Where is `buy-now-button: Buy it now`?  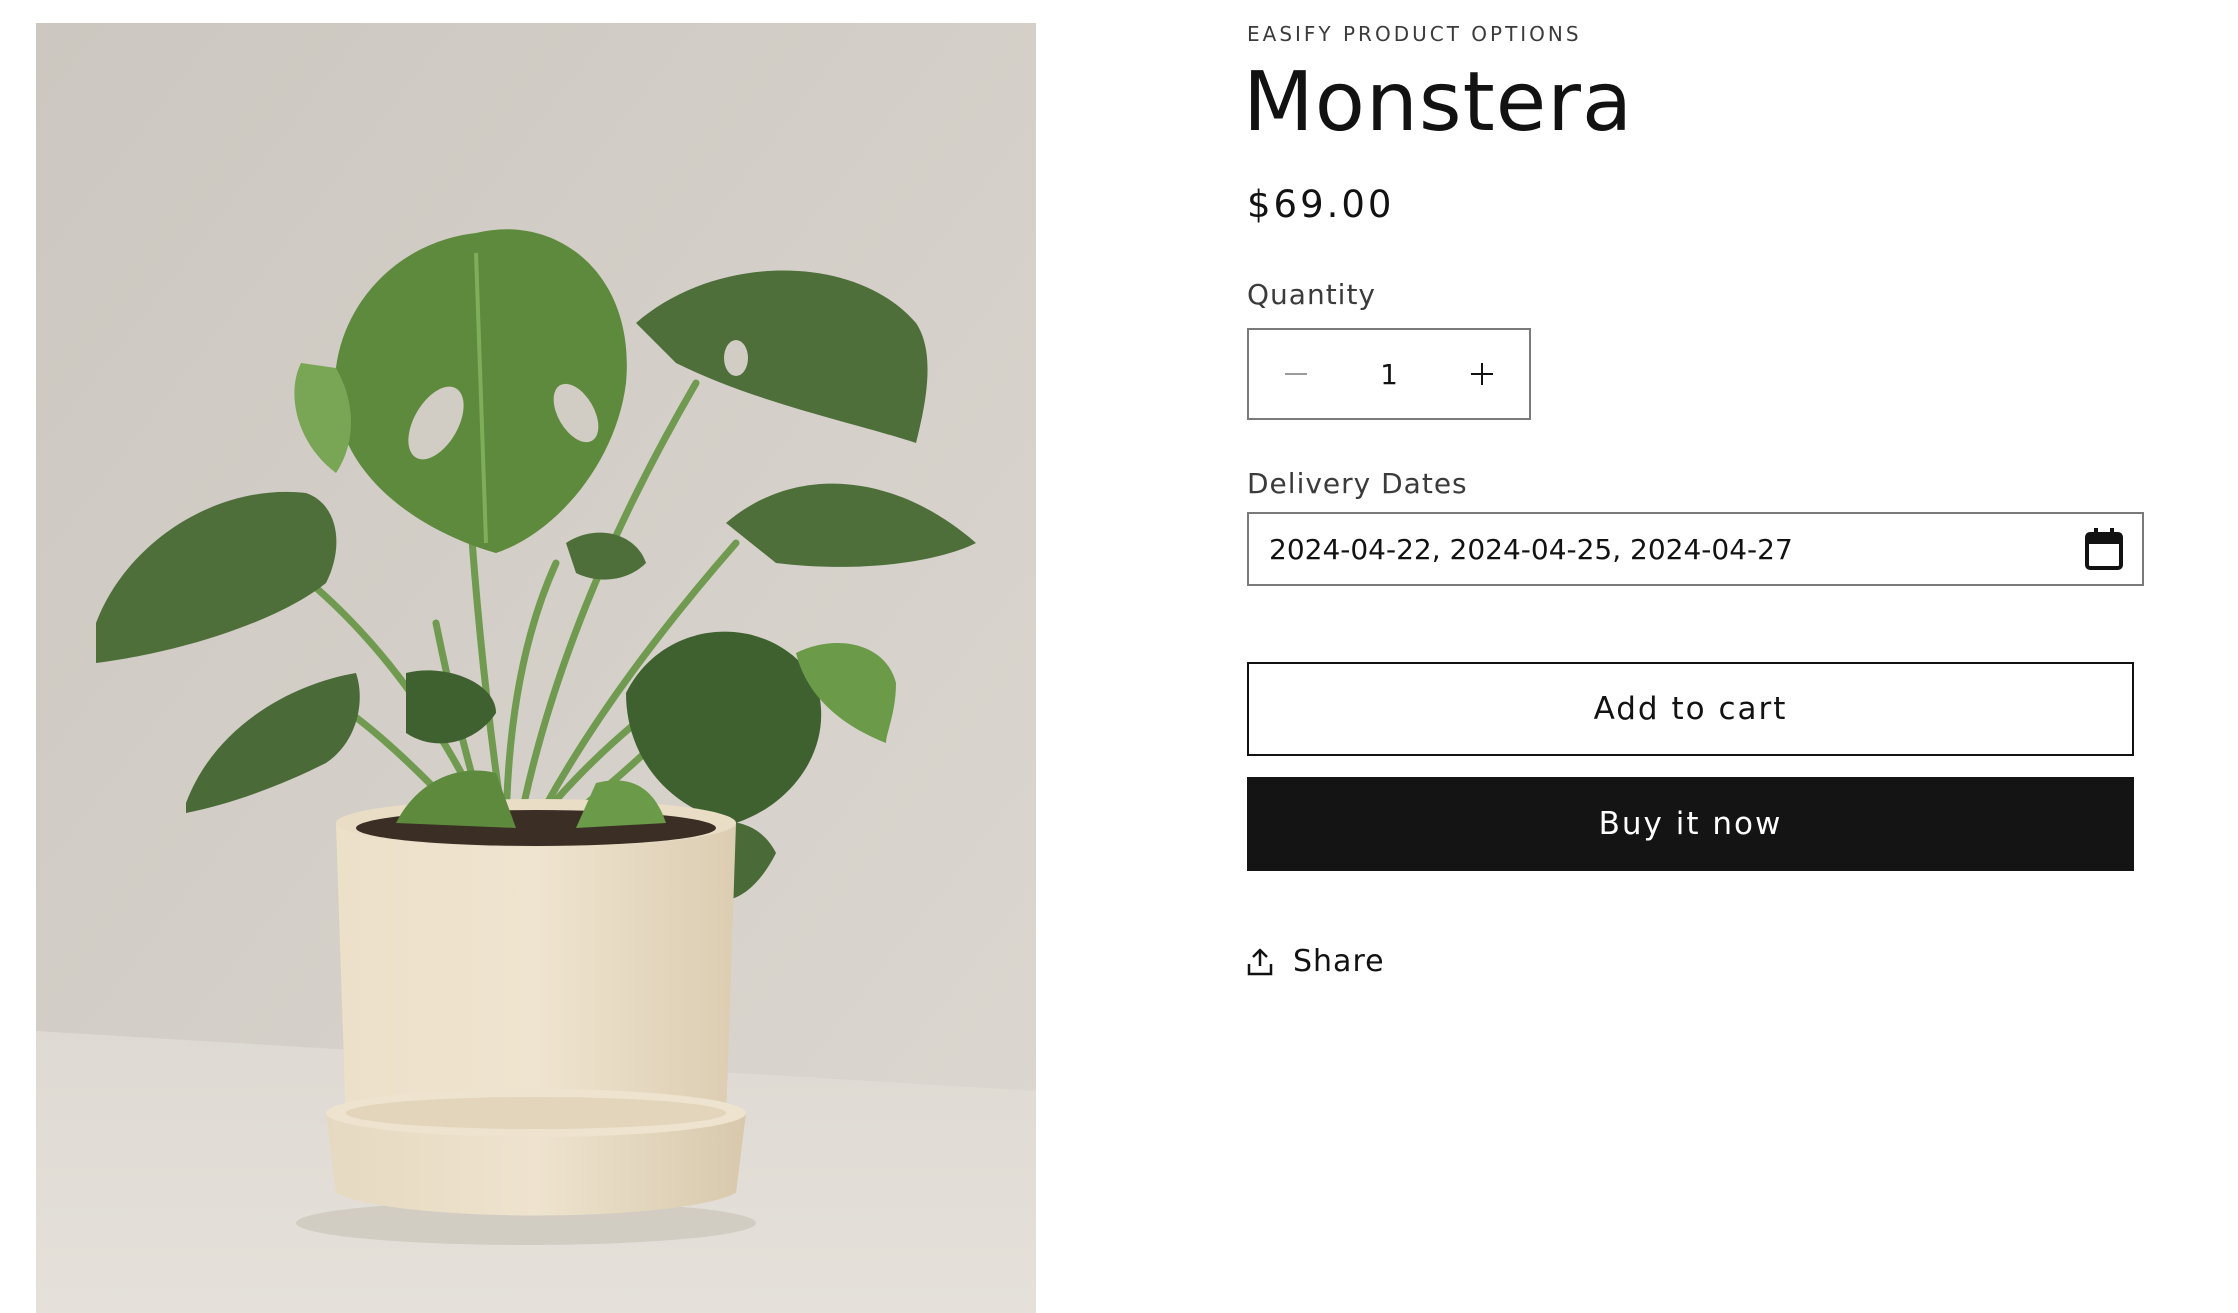
buy-now-button: Buy it now is located at coordinates (1690, 824).